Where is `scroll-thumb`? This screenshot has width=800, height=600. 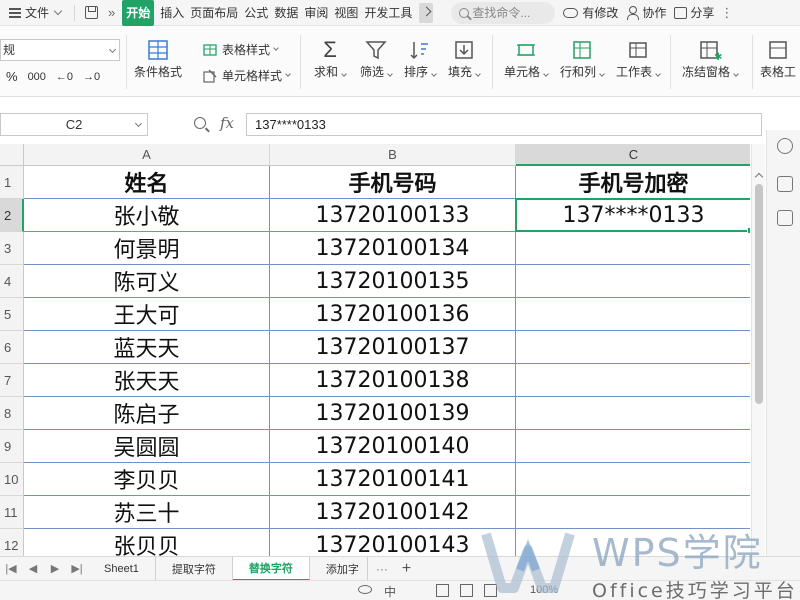
scroll-thumb is located at coordinates (759, 294).